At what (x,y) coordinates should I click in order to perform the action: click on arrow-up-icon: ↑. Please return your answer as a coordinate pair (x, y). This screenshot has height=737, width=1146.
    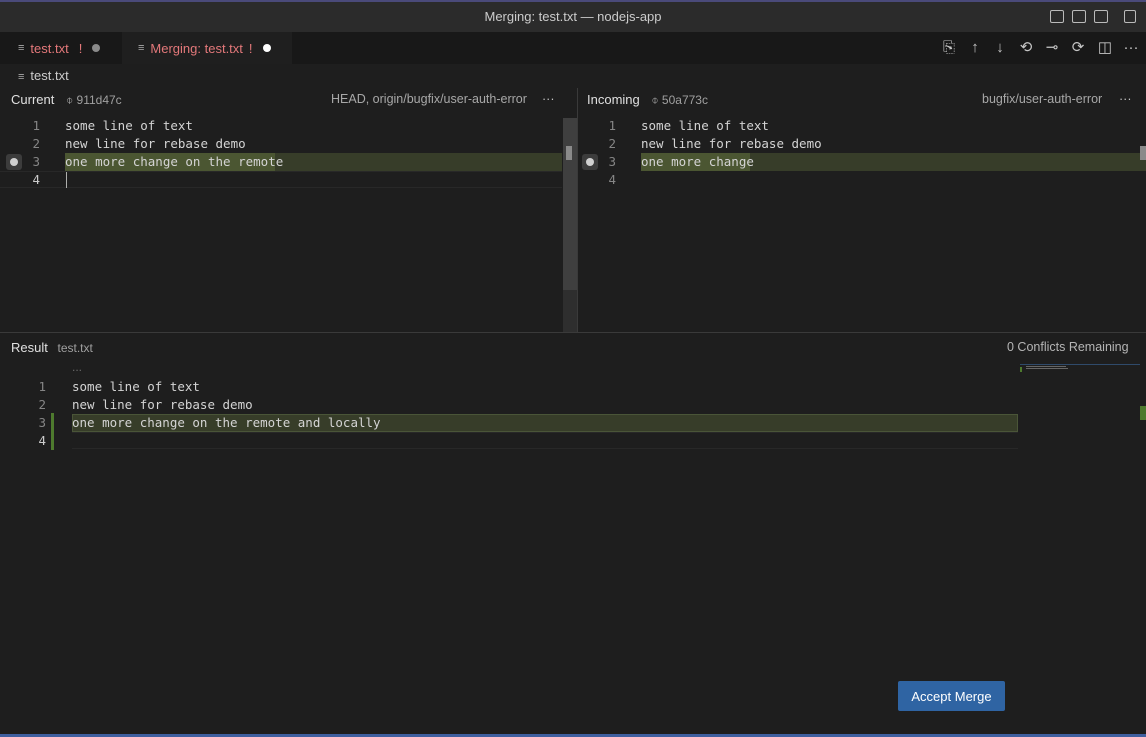
    Looking at the image, I should click on (975, 48).